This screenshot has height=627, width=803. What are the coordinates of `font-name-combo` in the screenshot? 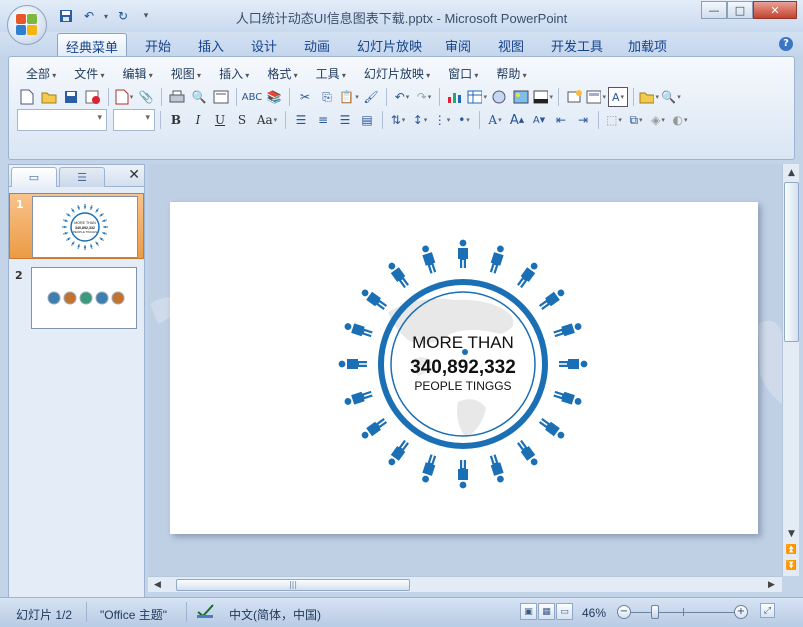 It's located at (62, 120).